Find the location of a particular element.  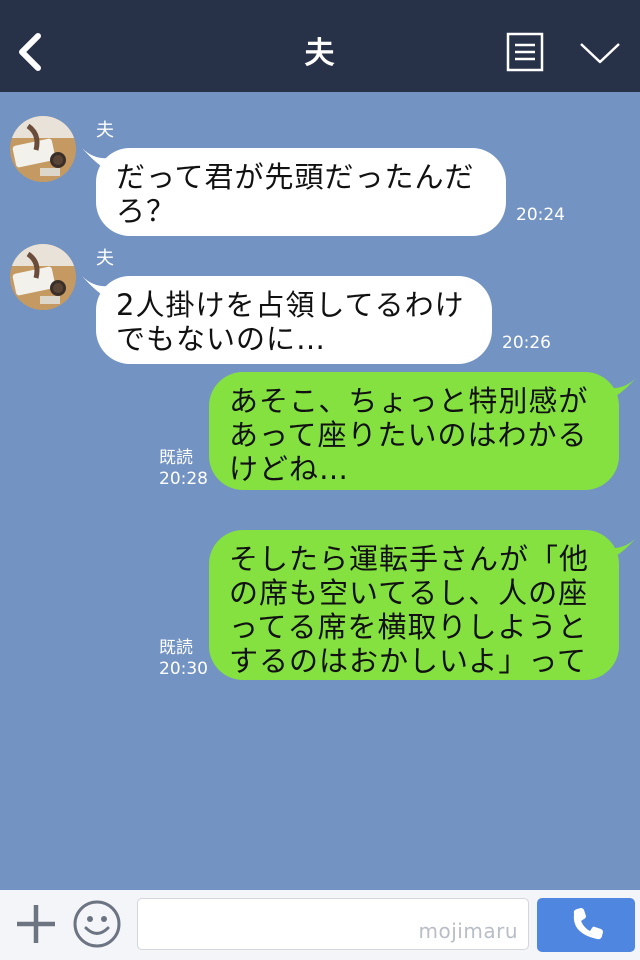

smiley-icon is located at coordinates (97, 924).